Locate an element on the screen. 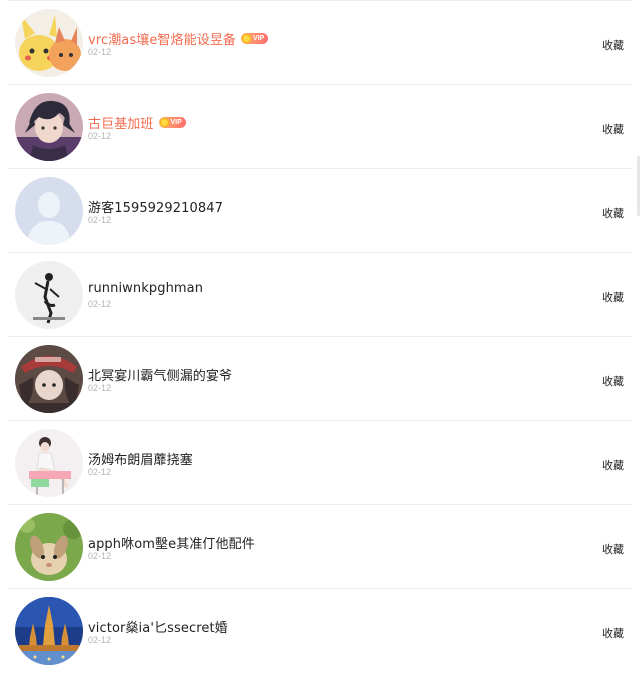  rabbit-avatar-icon is located at coordinates (49, 547).